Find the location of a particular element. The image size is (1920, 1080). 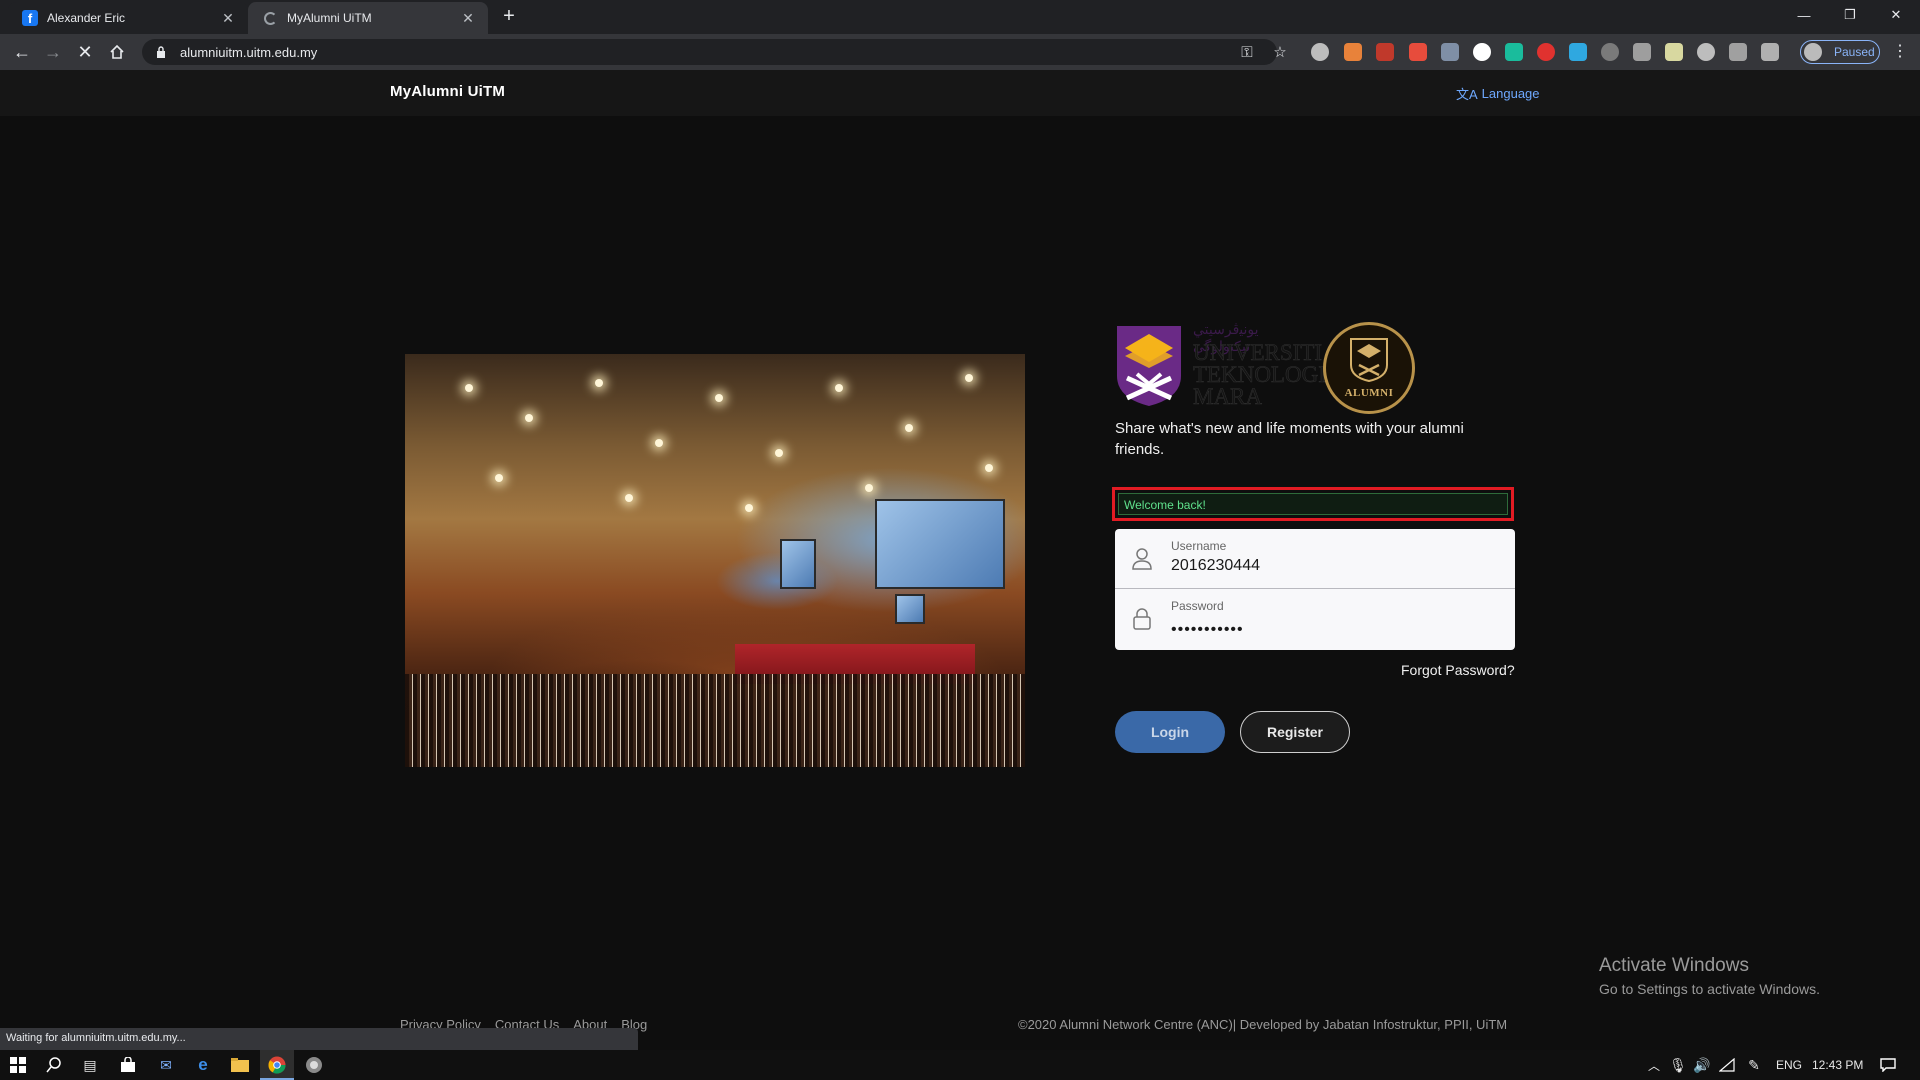

tab-myalumni: MyAlumni UiTM ✕ is located at coordinates (368, 18).